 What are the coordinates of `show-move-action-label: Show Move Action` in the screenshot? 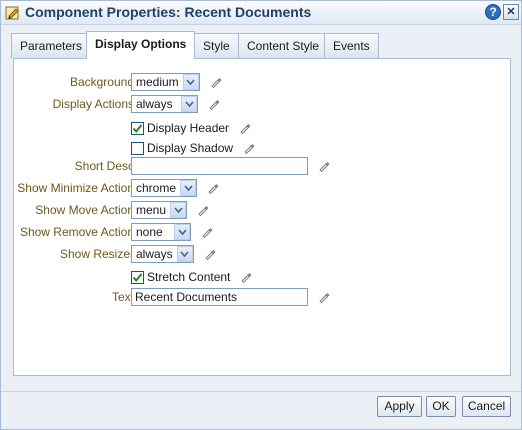 It's located at (84, 210).